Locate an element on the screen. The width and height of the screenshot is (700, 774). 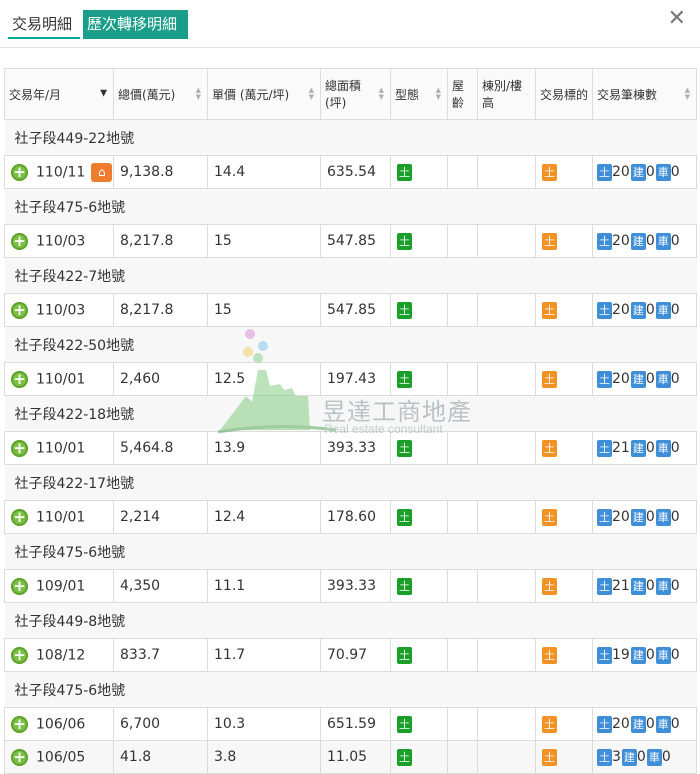
col-header-target: 交易標的 is located at coordinates (564, 94).